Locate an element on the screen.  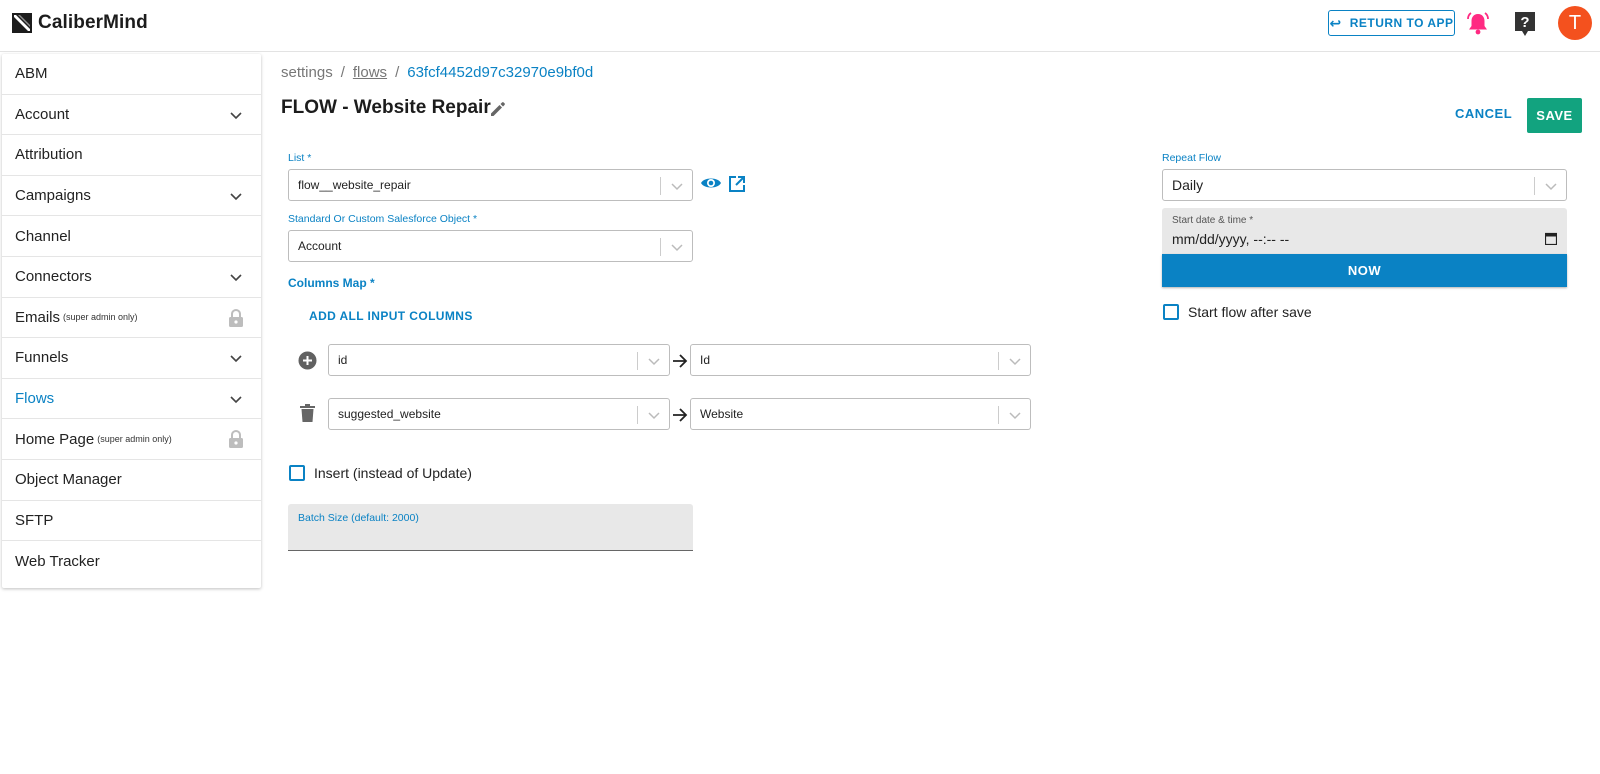
open-external-icon is located at coordinates (737, 184).